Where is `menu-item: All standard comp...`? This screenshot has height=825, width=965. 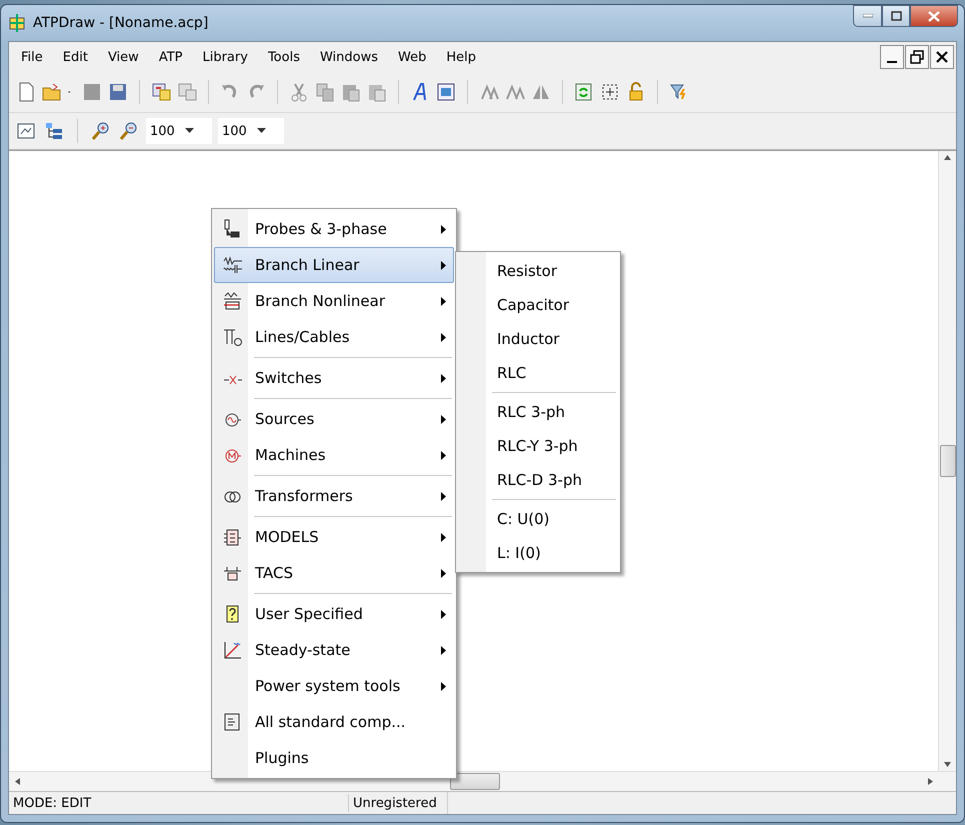
menu-item: All standard comp... is located at coordinates (334, 722).